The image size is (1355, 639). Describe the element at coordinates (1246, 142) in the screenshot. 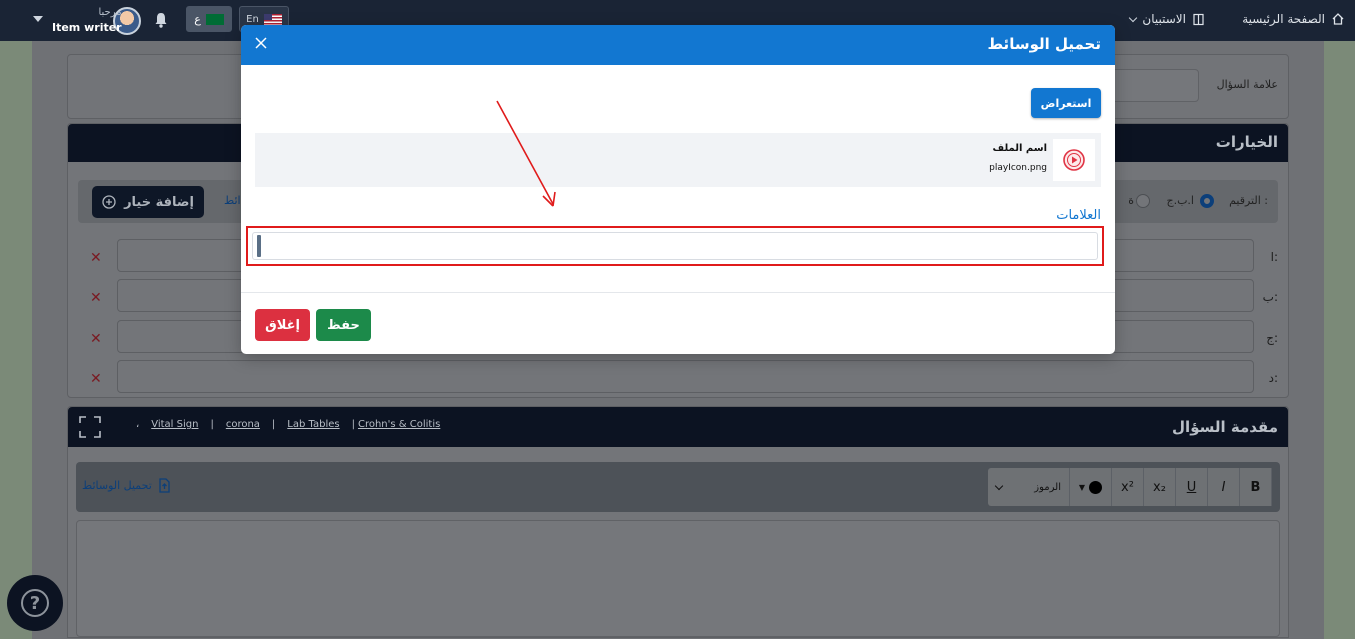

I see `options-card-title: الخيارات` at that location.